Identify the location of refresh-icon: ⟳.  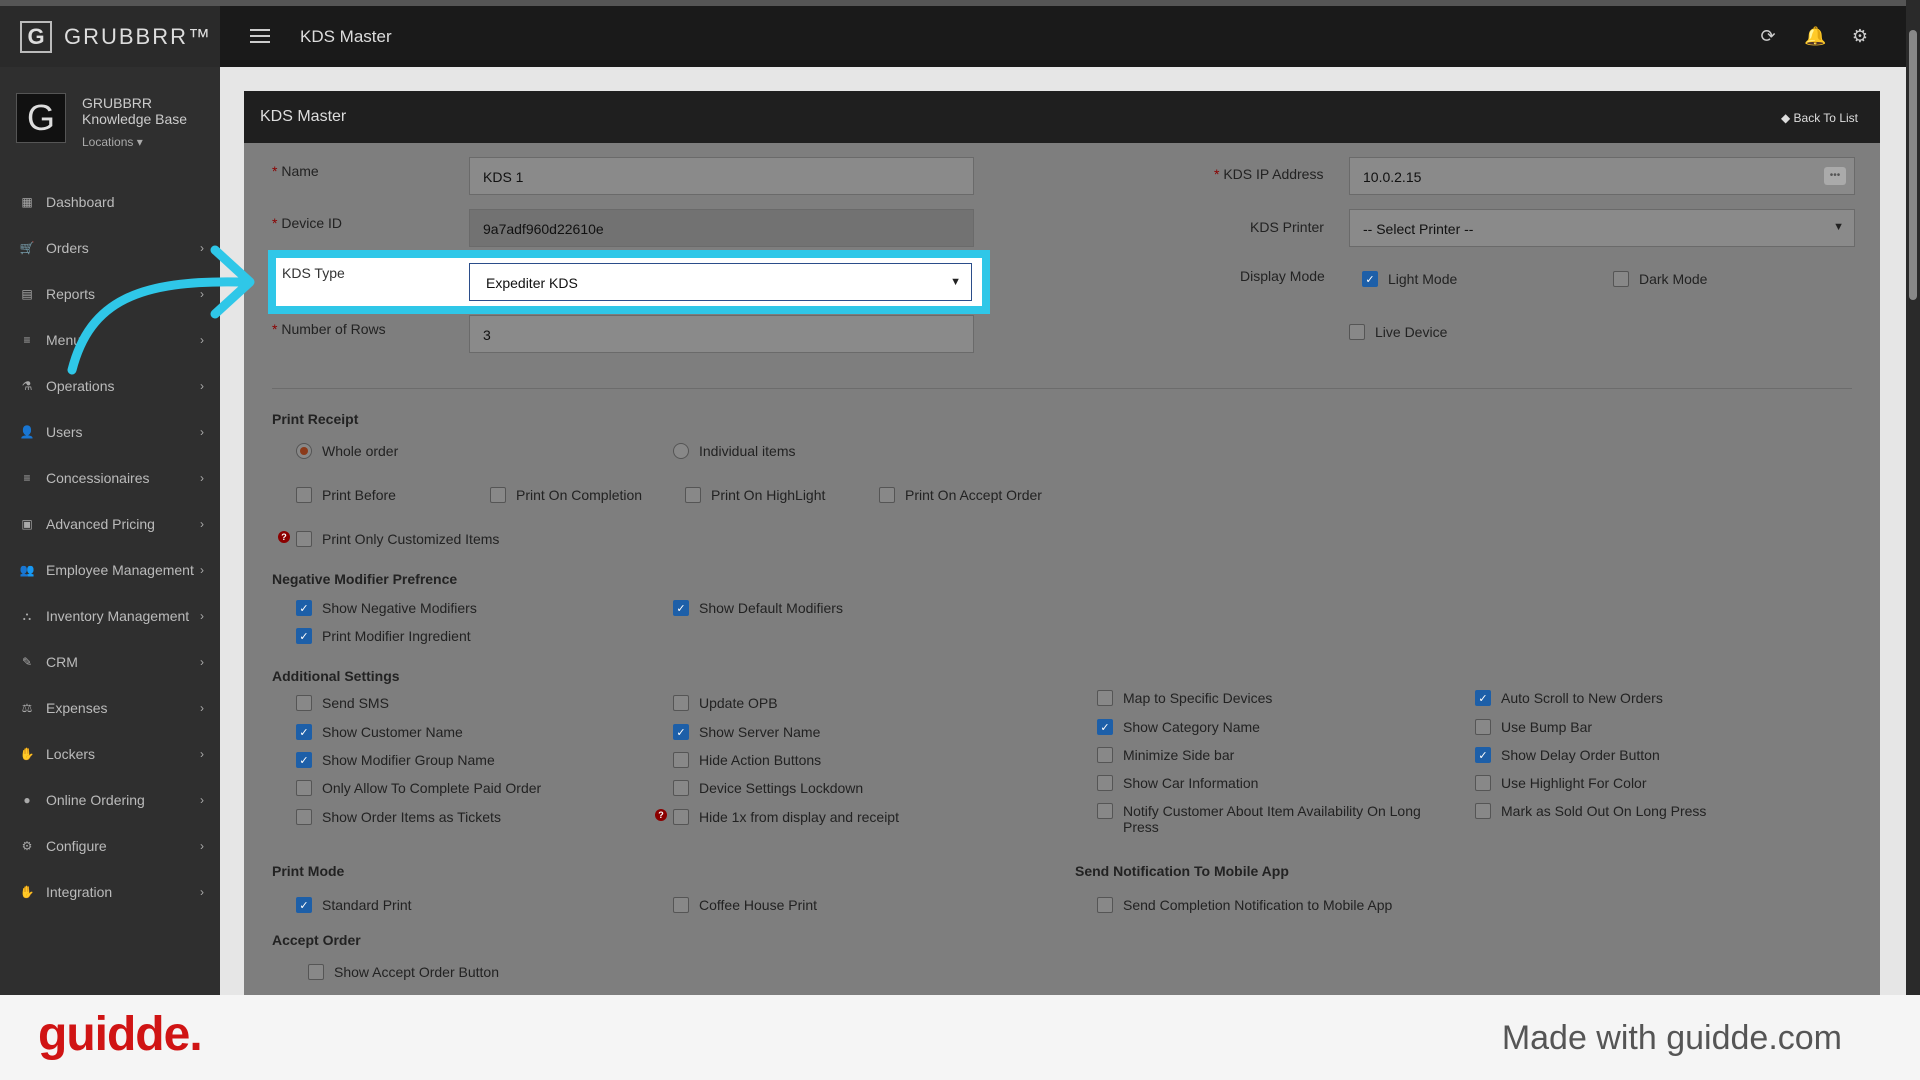
(1768, 36).